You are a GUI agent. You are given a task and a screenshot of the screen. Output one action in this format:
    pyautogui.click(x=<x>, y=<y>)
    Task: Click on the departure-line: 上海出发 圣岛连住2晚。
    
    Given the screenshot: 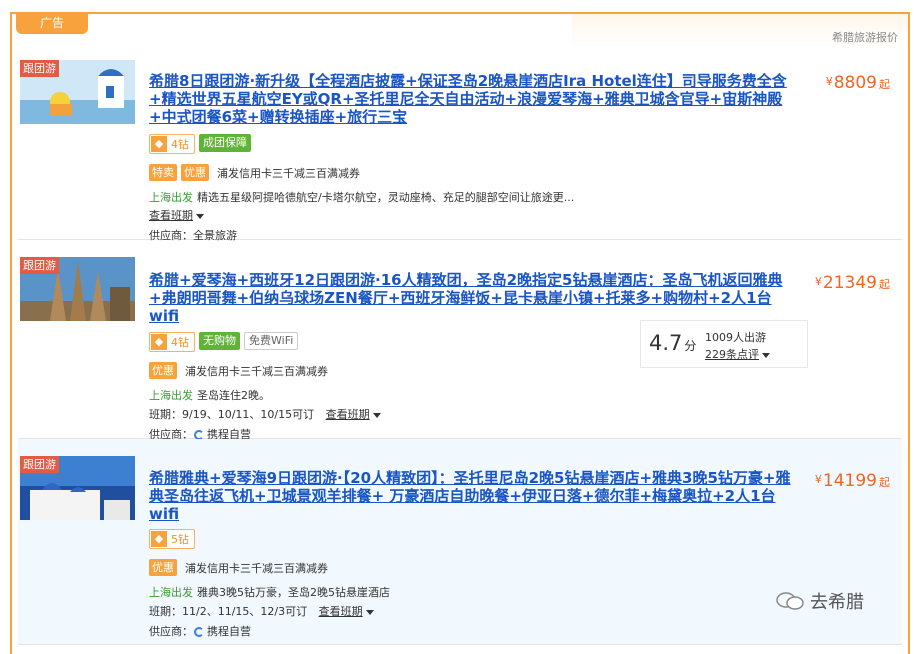 What is the action you would take?
    pyautogui.click(x=209, y=395)
    